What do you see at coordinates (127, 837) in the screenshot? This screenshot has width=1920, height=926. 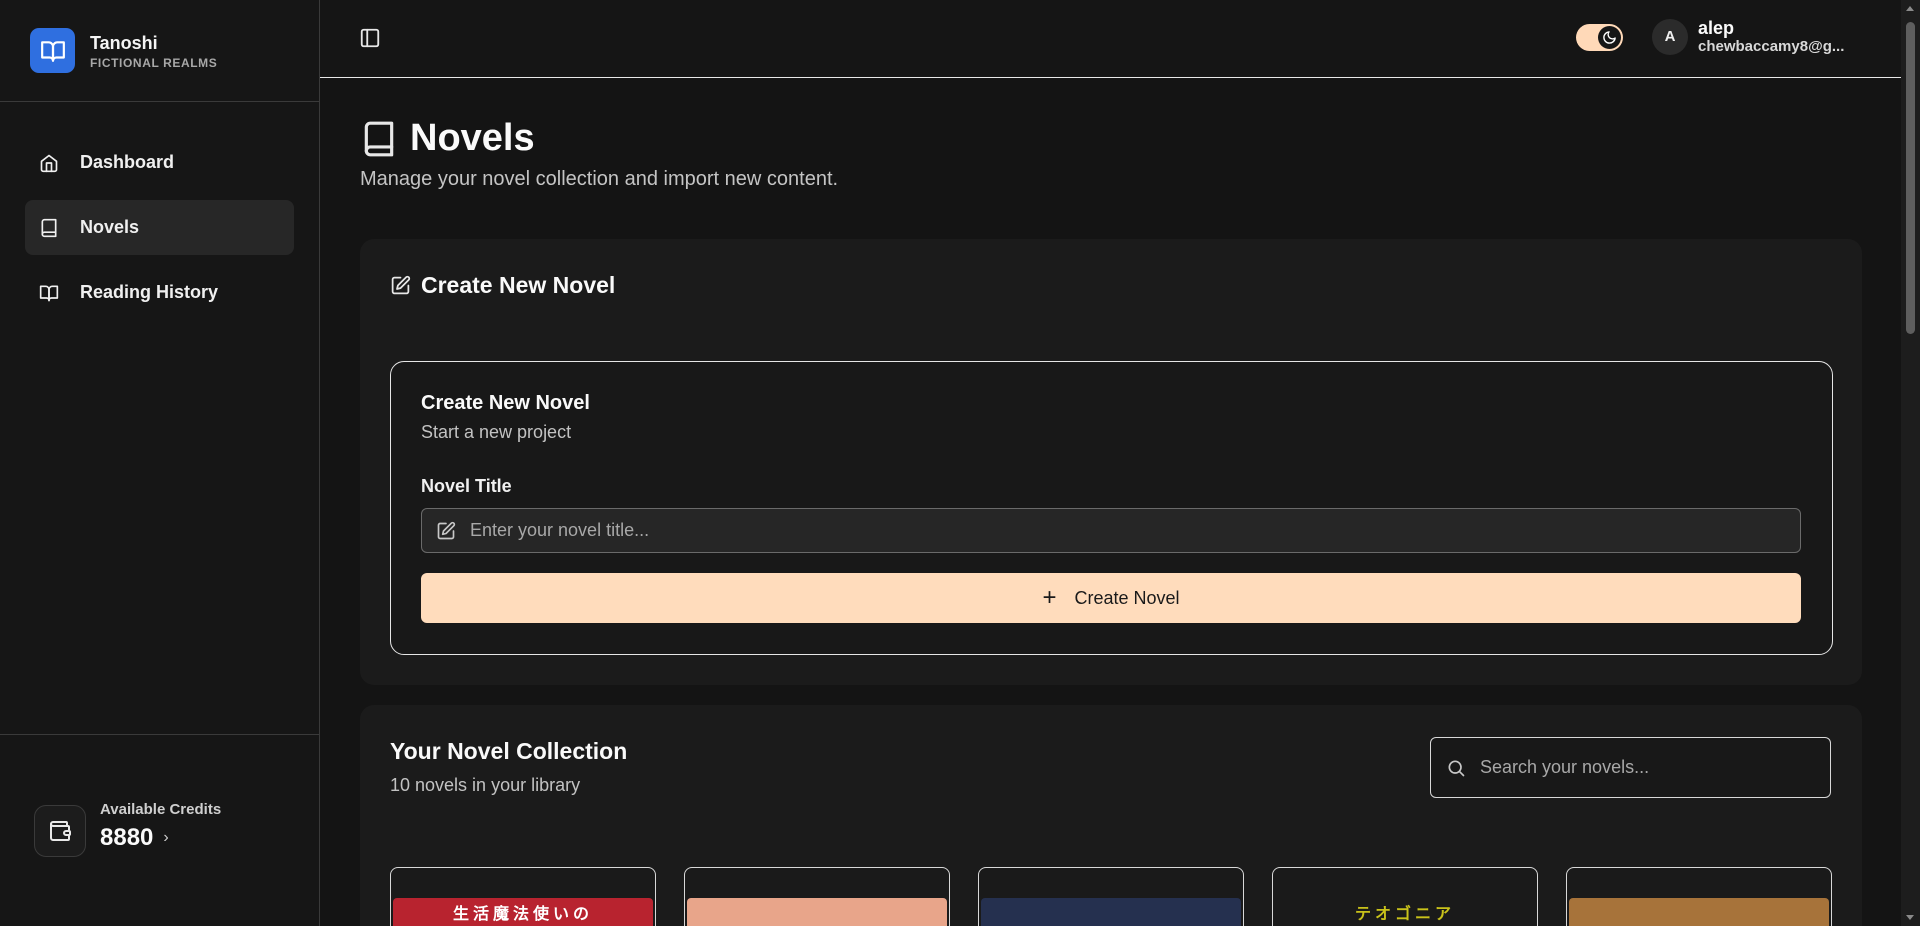 I see `credits-value: 8880` at bounding box center [127, 837].